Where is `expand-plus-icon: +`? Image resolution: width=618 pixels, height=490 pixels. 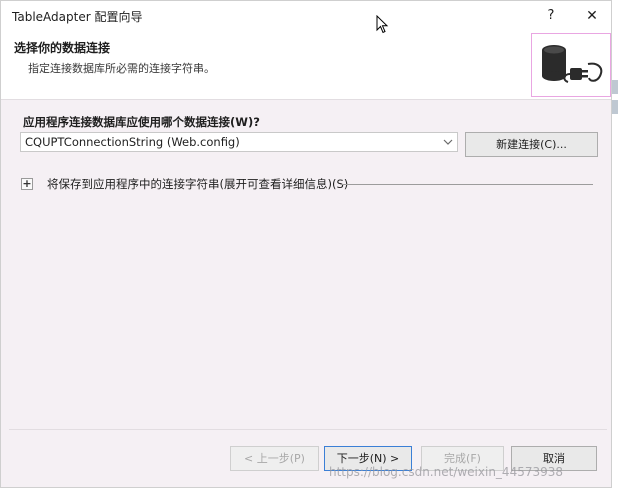 expand-plus-icon: + is located at coordinates (27, 184).